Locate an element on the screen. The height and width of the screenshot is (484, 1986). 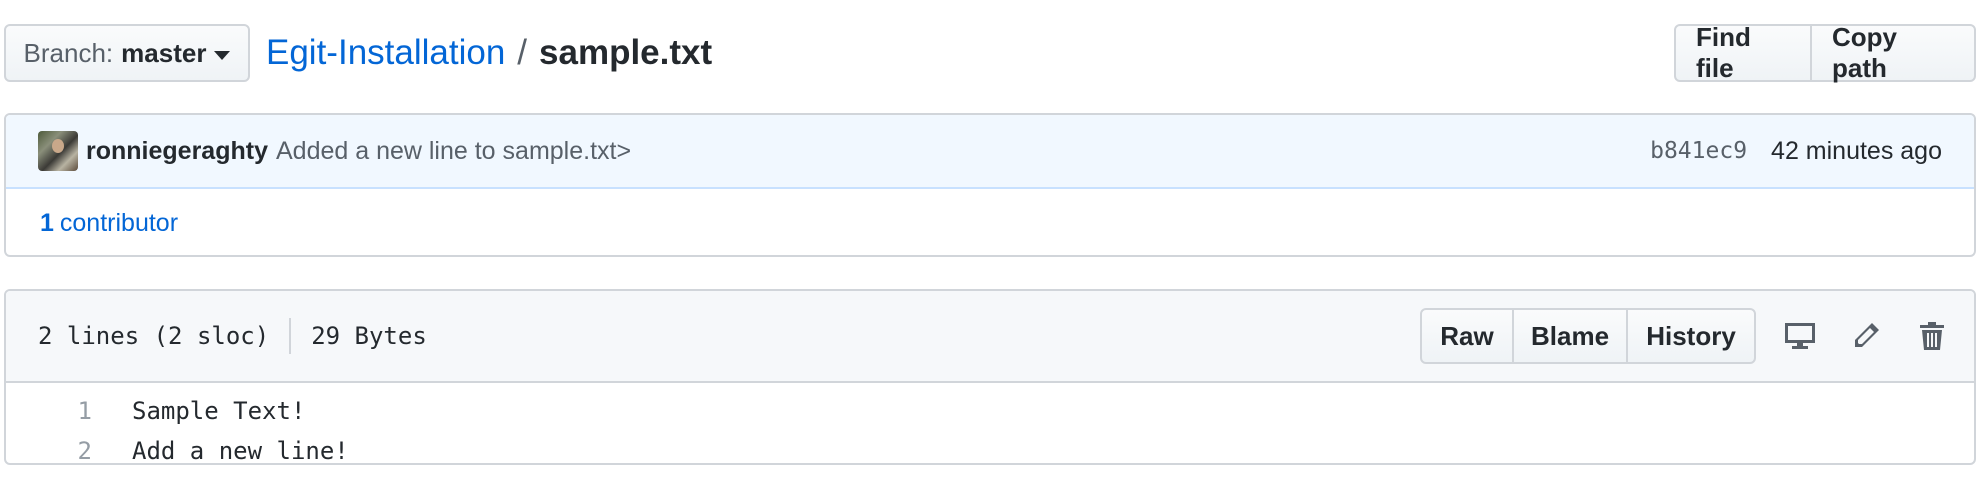
contributor-count: 1 is located at coordinates (47, 222).